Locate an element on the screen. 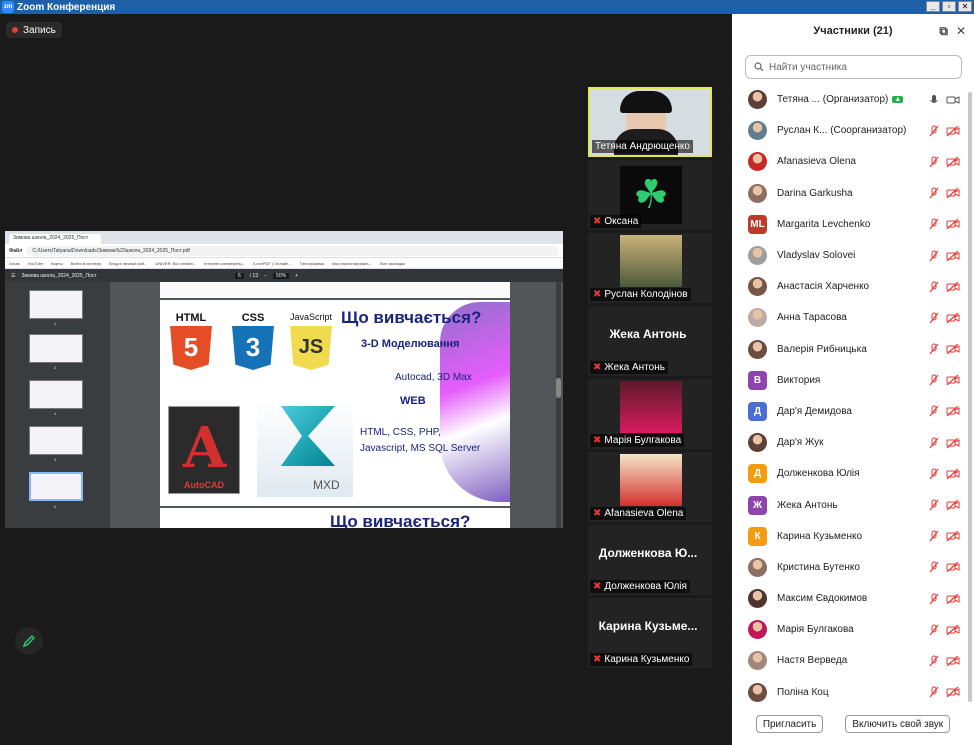 This screenshot has height=745, width=974. popout-icon: ⧉ is located at coordinates (943, 31).